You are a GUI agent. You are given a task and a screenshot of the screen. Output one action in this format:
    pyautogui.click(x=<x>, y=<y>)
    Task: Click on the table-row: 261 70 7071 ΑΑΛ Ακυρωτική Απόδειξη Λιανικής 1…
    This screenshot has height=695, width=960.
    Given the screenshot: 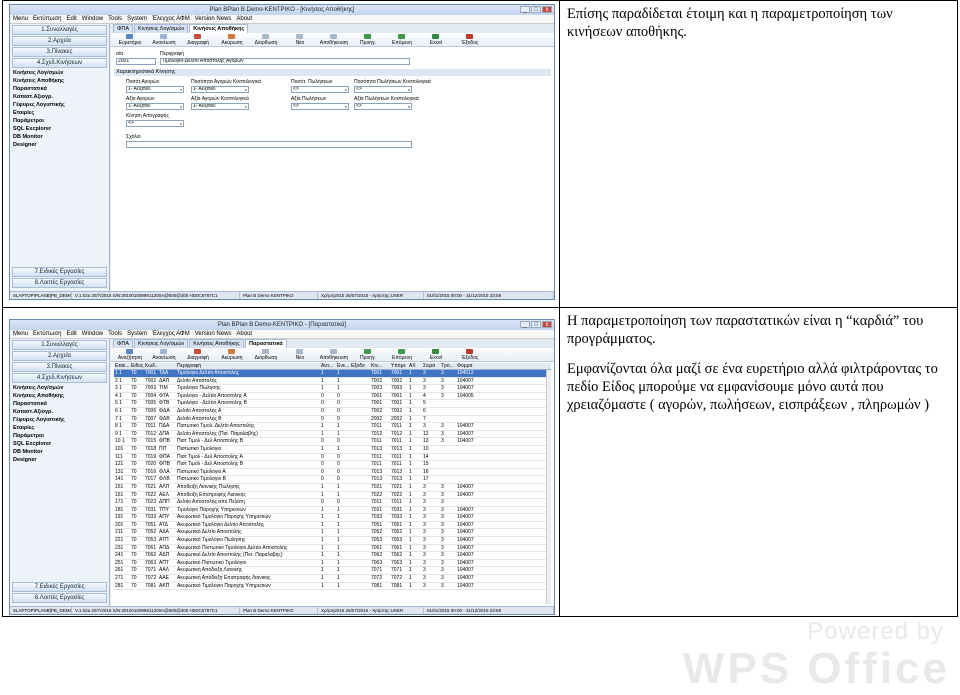 What is the action you would take?
    pyautogui.click(x=332, y=571)
    